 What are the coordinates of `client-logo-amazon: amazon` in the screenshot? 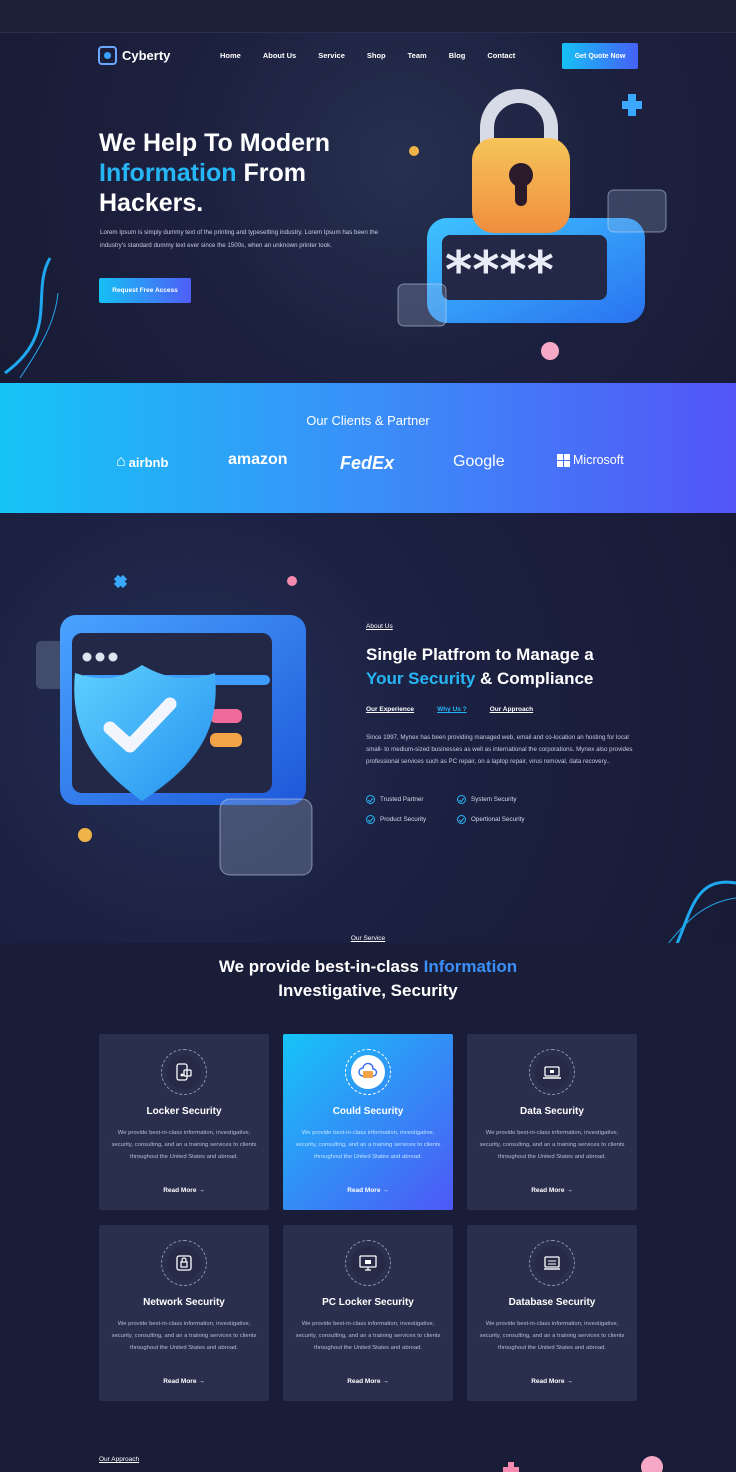 It's located at (258, 459).